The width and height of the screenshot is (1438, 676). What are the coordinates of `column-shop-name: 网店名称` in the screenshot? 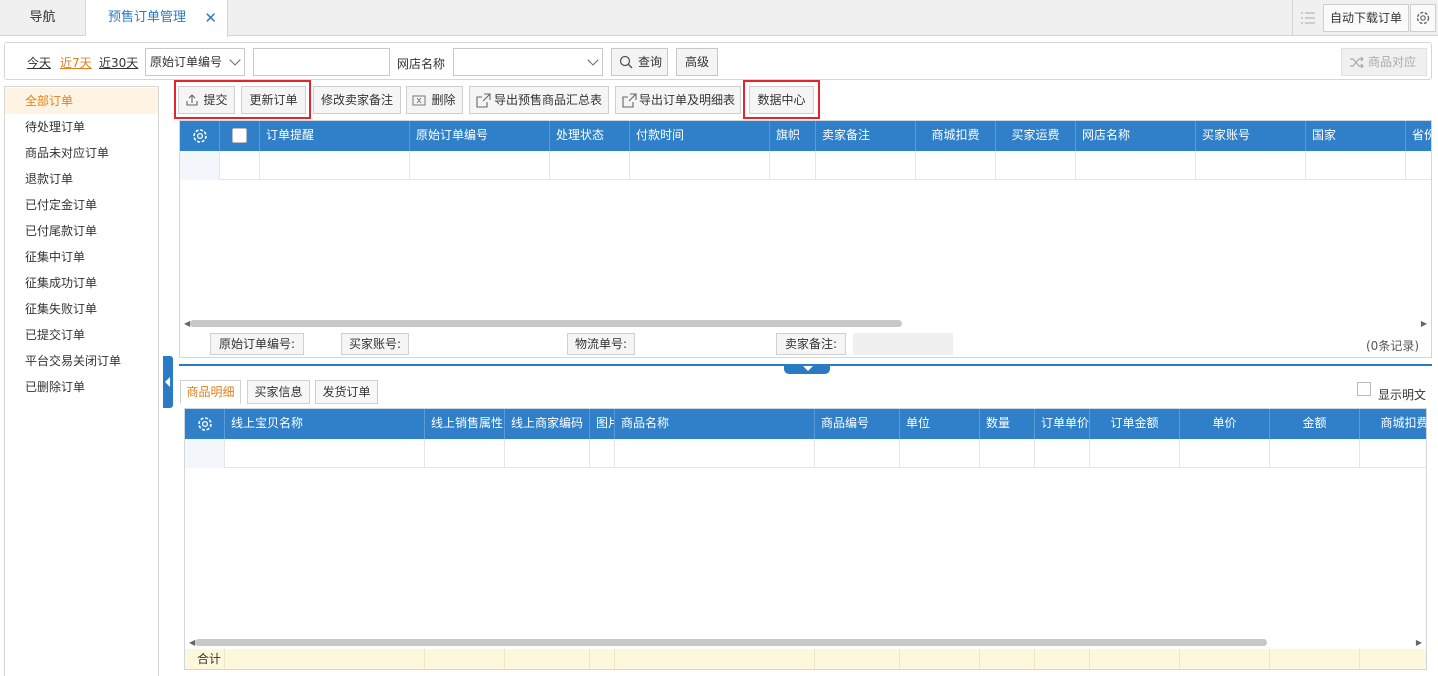 It's located at (1136, 136).